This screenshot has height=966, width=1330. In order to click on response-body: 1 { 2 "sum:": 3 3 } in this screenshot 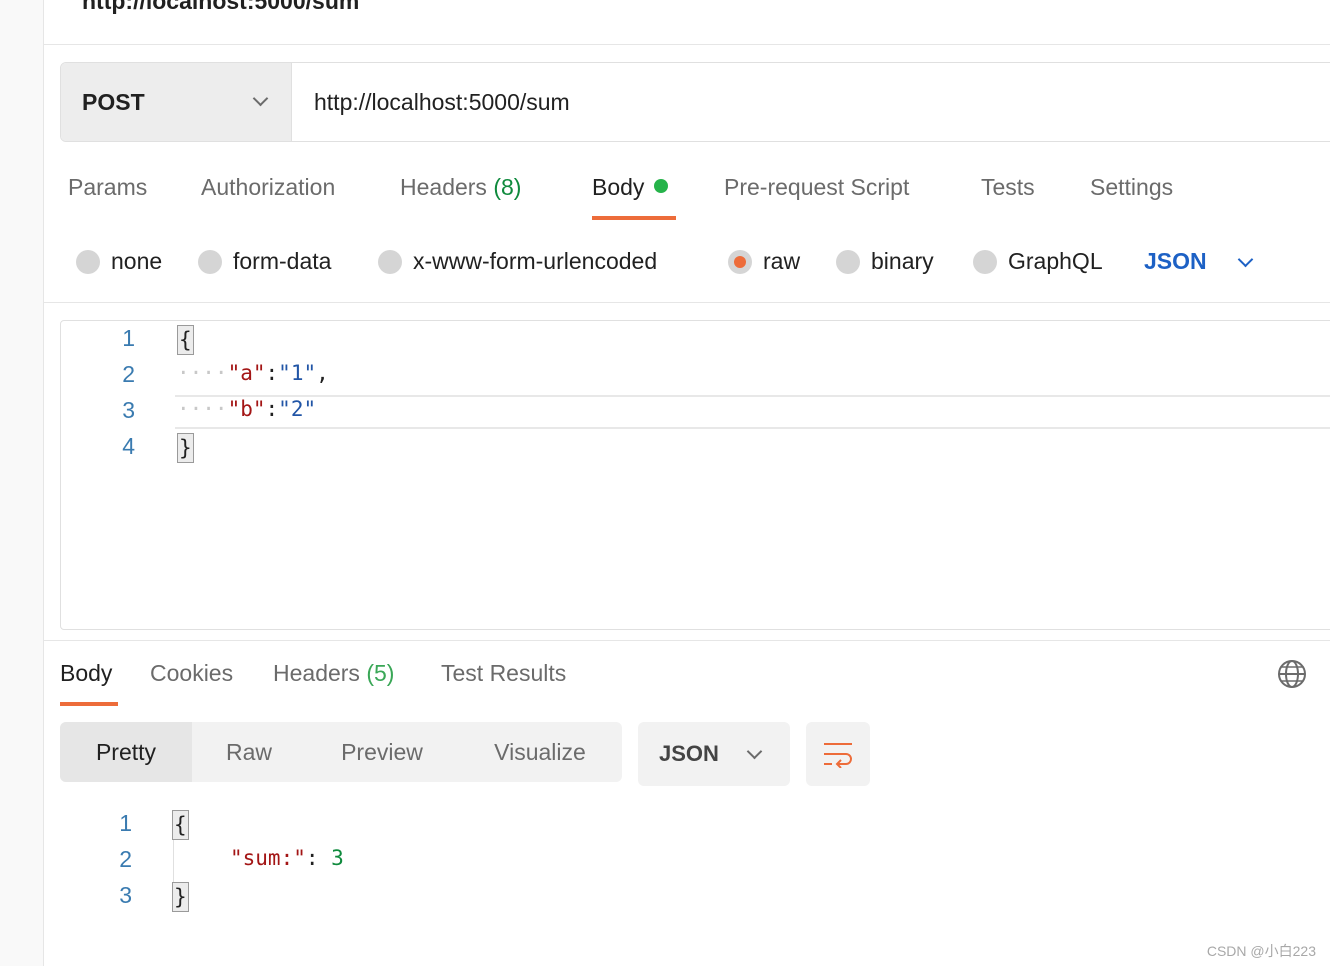, I will do `click(695, 866)`.